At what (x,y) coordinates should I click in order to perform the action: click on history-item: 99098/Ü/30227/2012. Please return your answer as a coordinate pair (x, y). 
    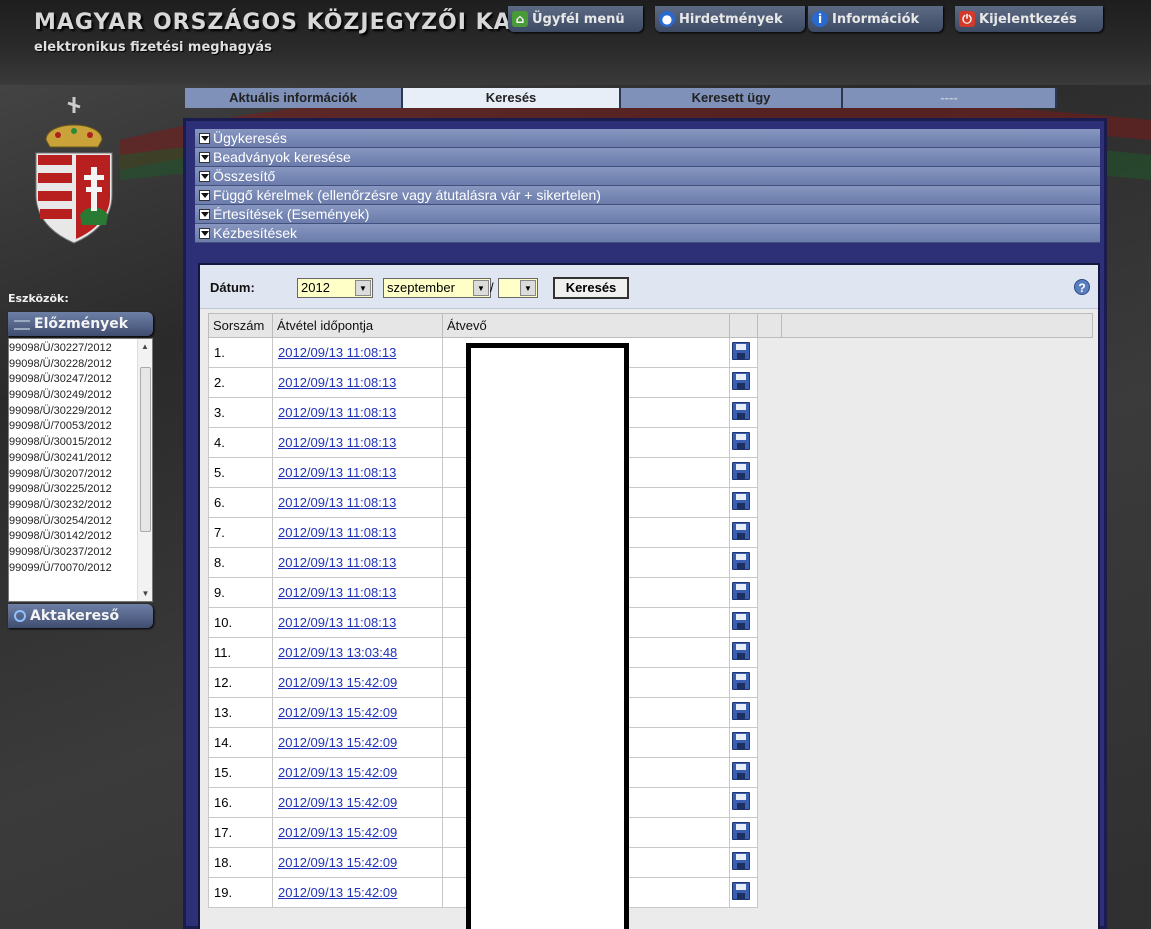
    Looking at the image, I should click on (73, 349).